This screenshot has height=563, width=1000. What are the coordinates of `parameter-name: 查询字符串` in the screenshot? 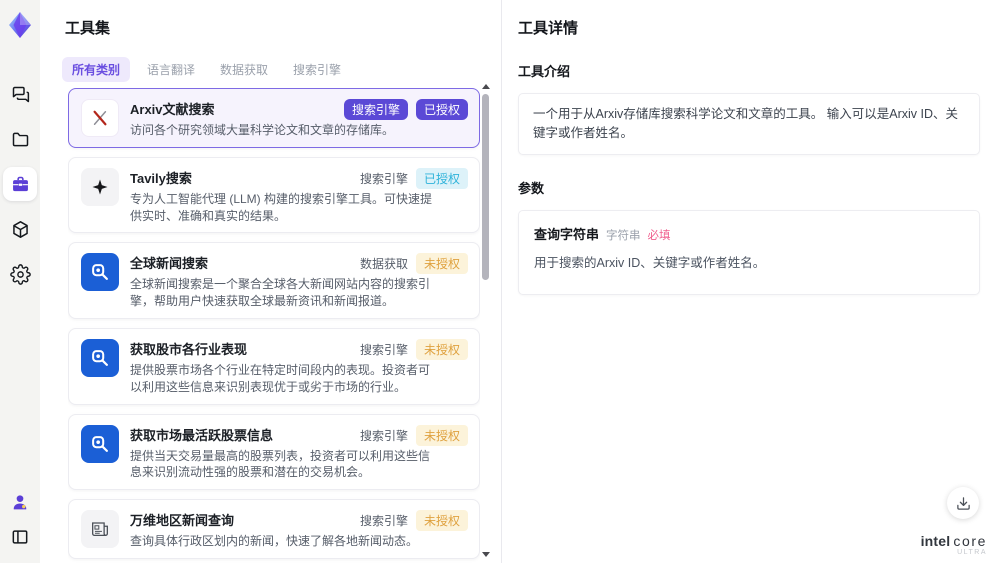 It's located at (567, 234).